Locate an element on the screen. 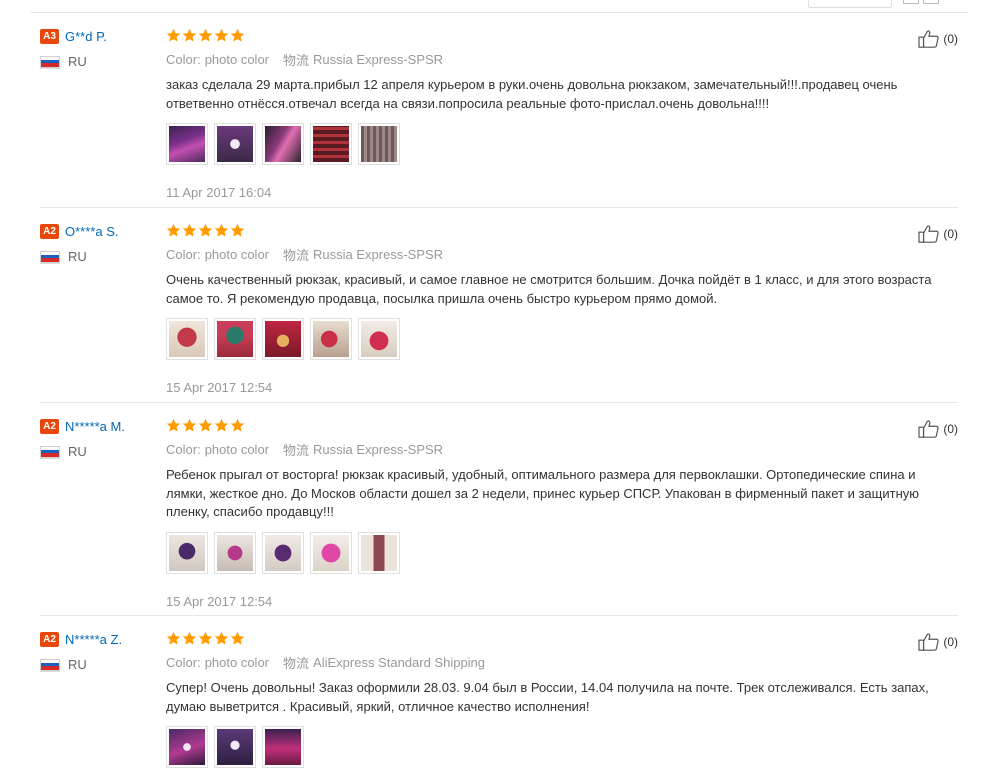 This screenshot has height=781, width=995. reviewer-name: G**d P. is located at coordinates (86, 36).